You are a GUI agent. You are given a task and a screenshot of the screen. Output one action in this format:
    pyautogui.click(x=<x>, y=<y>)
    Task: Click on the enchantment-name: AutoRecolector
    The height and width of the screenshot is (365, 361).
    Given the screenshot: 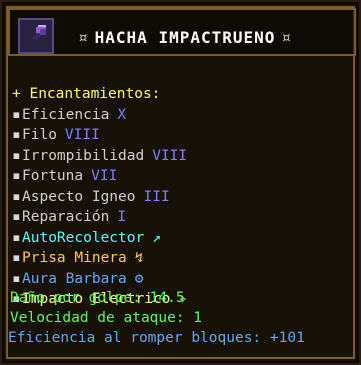 What is the action you would take?
    pyautogui.click(x=83, y=237)
    